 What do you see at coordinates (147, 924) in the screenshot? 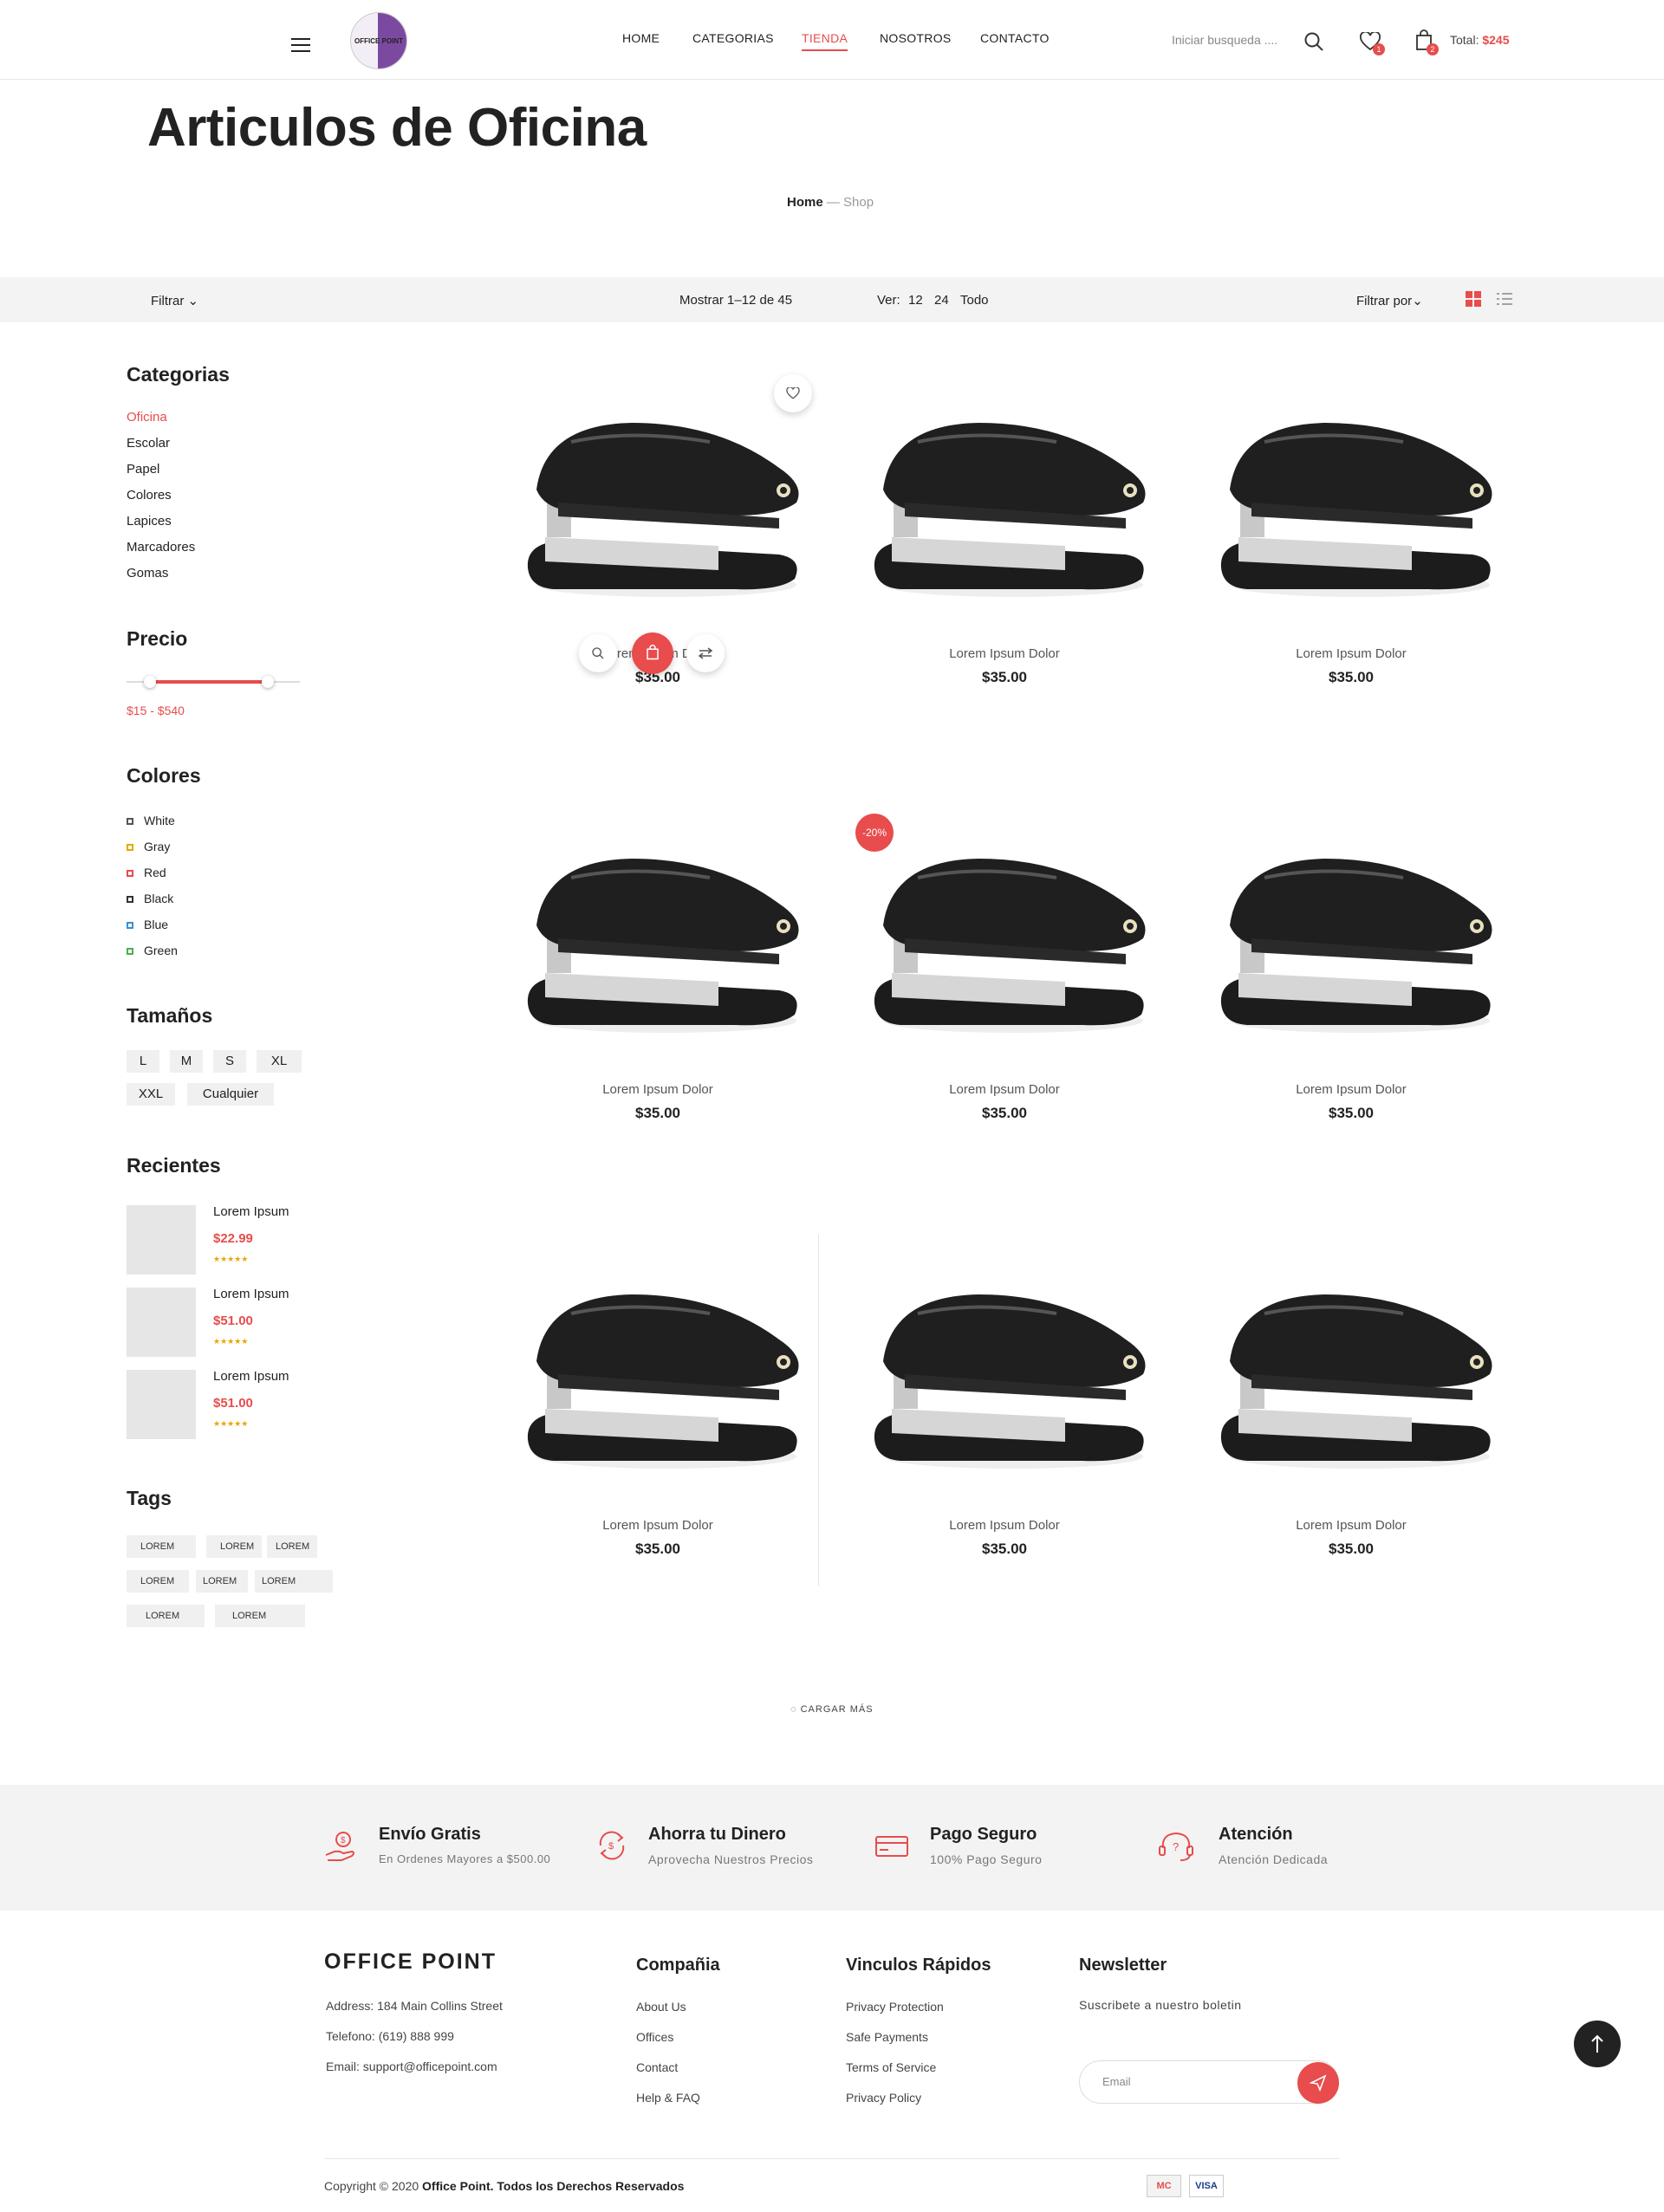
I see `color-option-blue: Blue` at bounding box center [147, 924].